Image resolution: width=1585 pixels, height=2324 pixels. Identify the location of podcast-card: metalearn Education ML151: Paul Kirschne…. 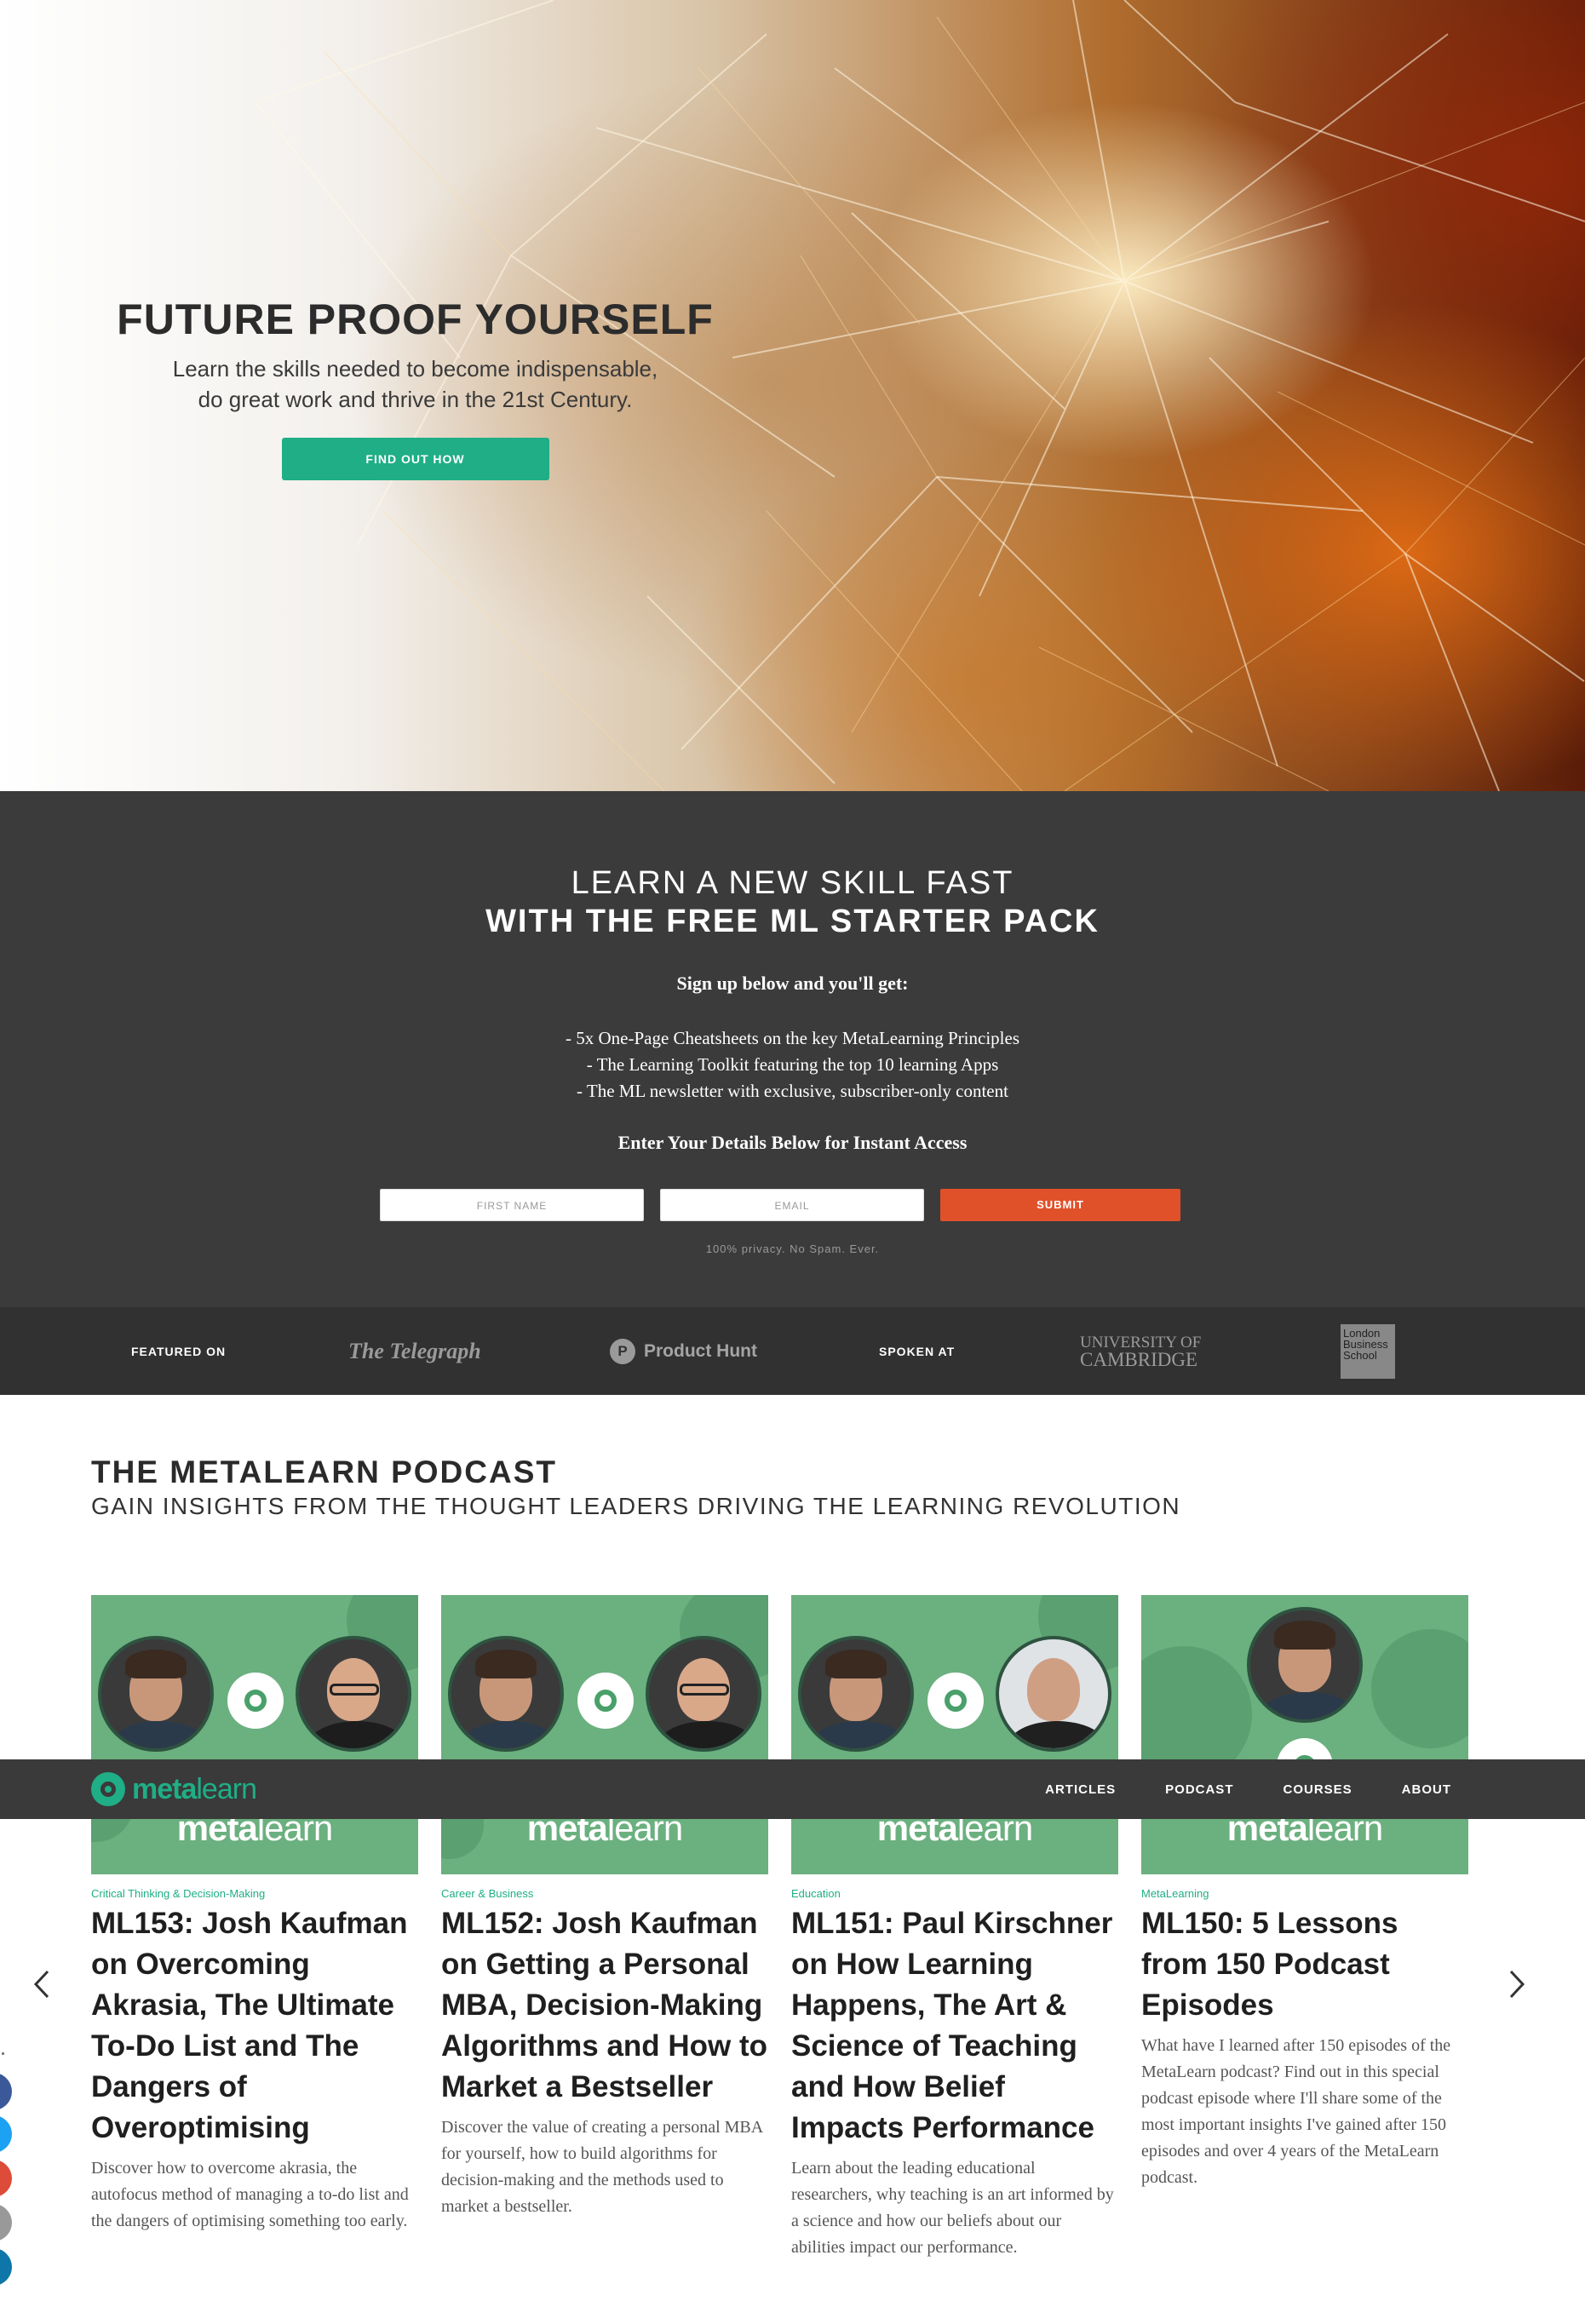
(954, 1928).